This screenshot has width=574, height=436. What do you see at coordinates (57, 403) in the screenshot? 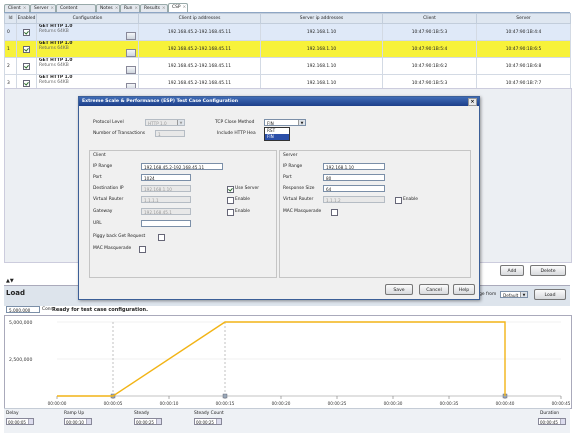
I see `x-tick-label: 00:00:00` at bounding box center [57, 403].